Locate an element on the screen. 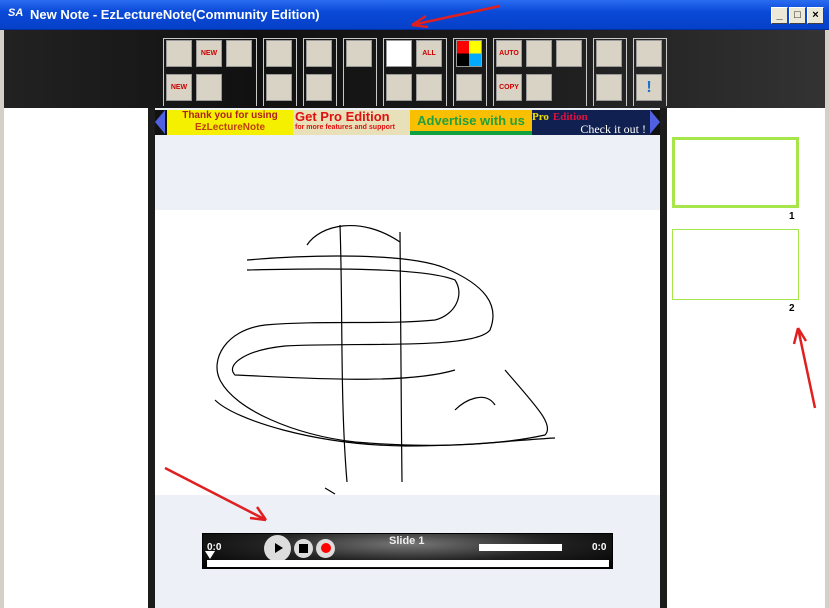 This screenshot has height=608, width=829. erase-all-button: ALL is located at coordinates (429, 53).